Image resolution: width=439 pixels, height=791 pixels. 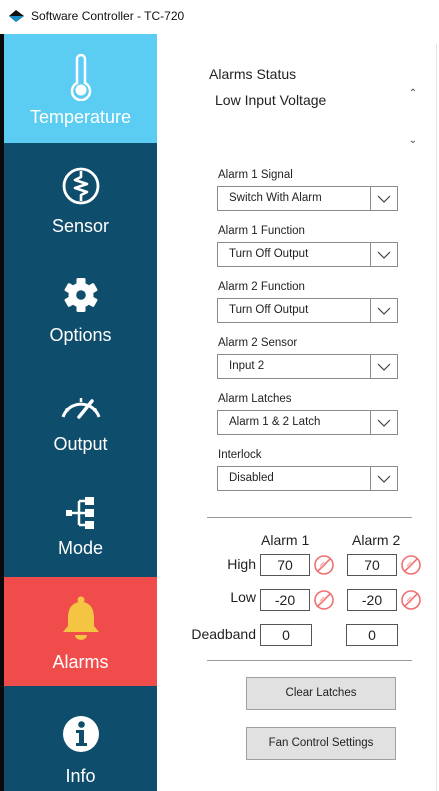 What do you see at coordinates (285, 540) in the screenshot?
I see `alarm1-column-header: Alarm 1` at bounding box center [285, 540].